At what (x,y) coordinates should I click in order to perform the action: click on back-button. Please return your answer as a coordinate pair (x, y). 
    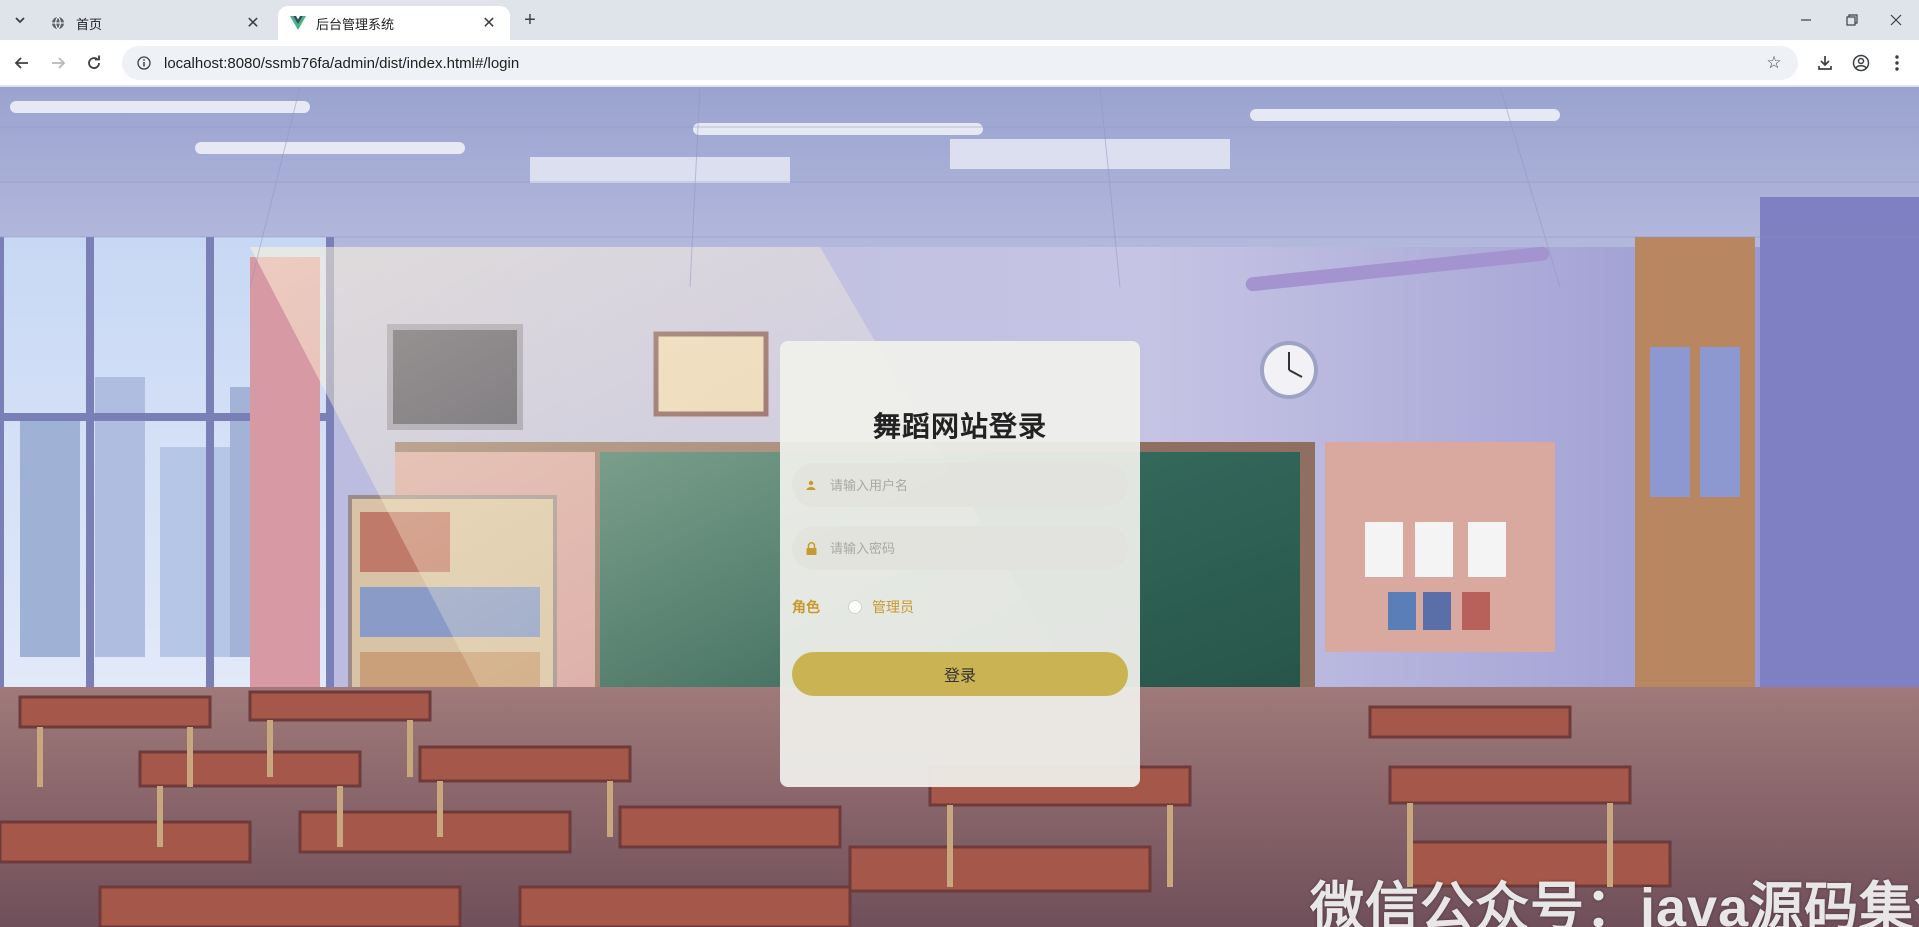
    Looking at the image, I should click on (22, 63).